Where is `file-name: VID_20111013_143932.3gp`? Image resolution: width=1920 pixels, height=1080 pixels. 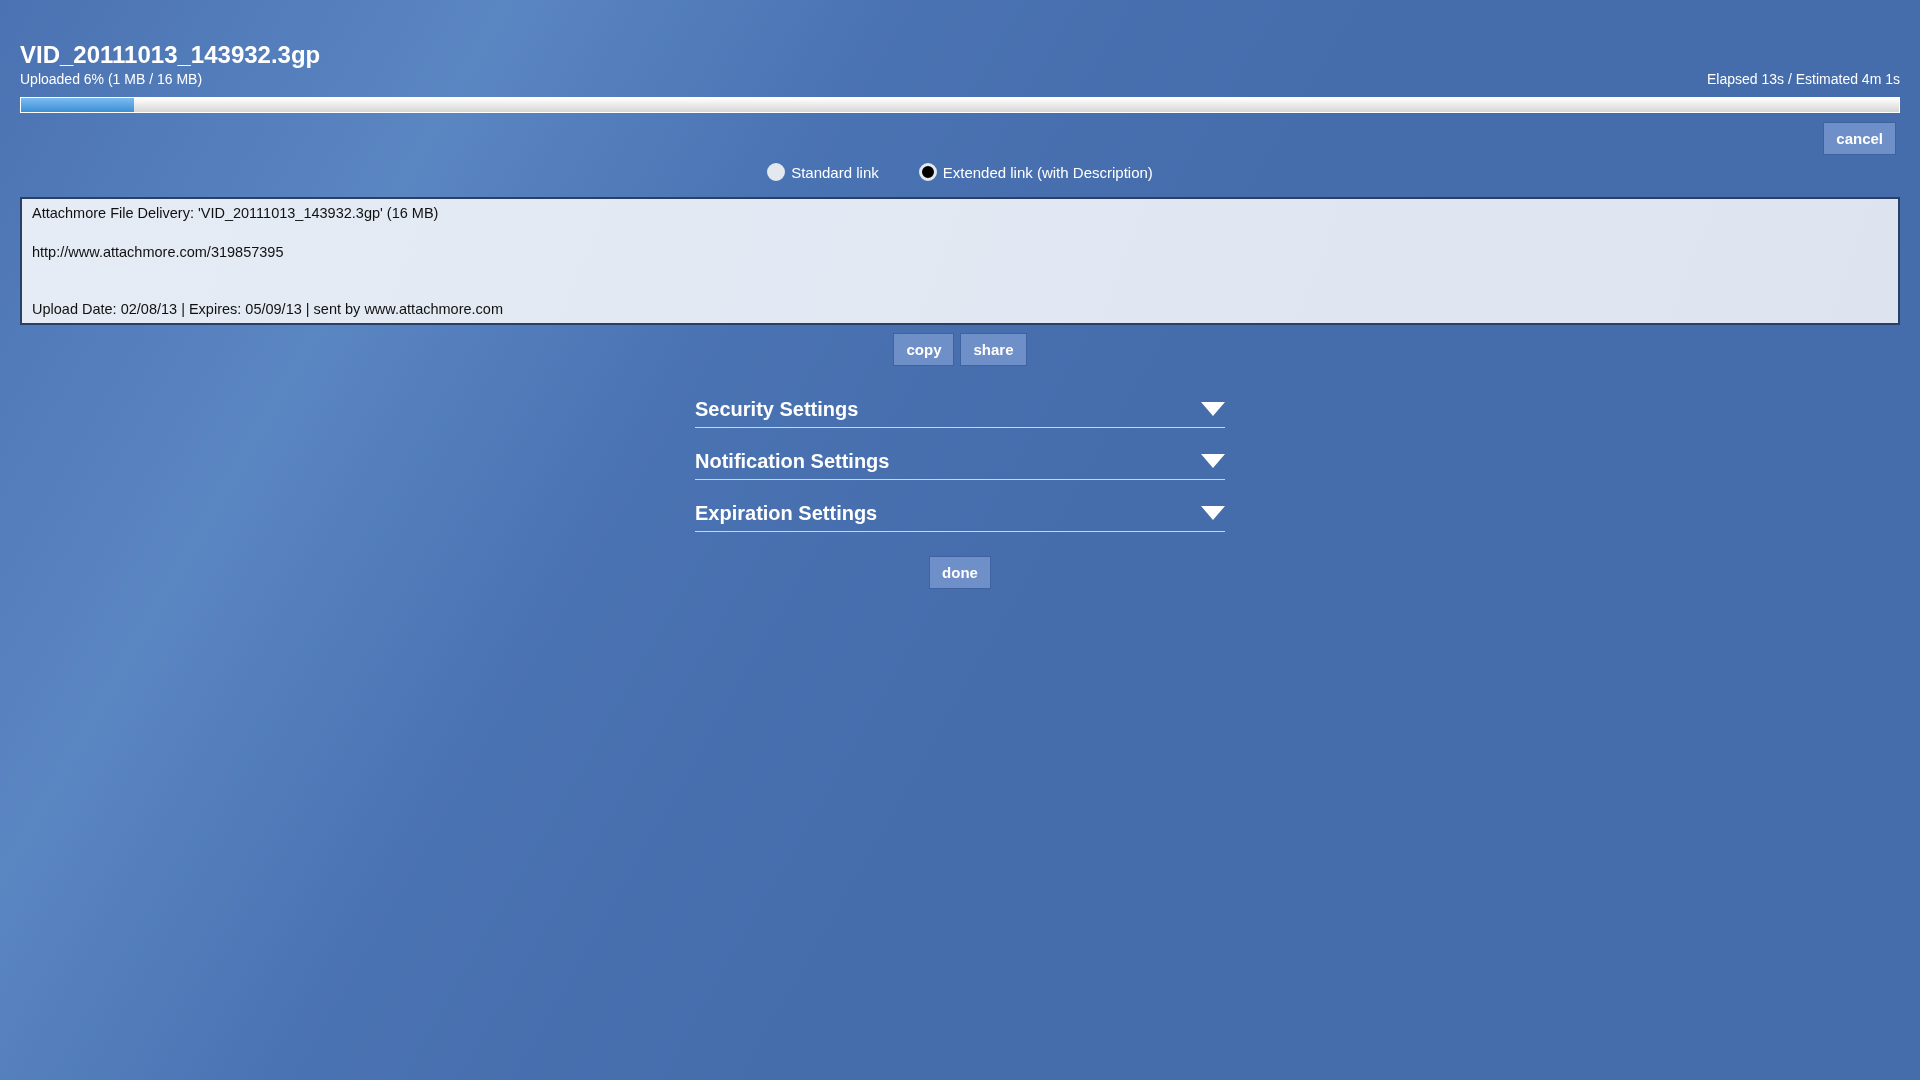
file-name: VID_20111013_143932.3gp is located at coordinates (170, 55).